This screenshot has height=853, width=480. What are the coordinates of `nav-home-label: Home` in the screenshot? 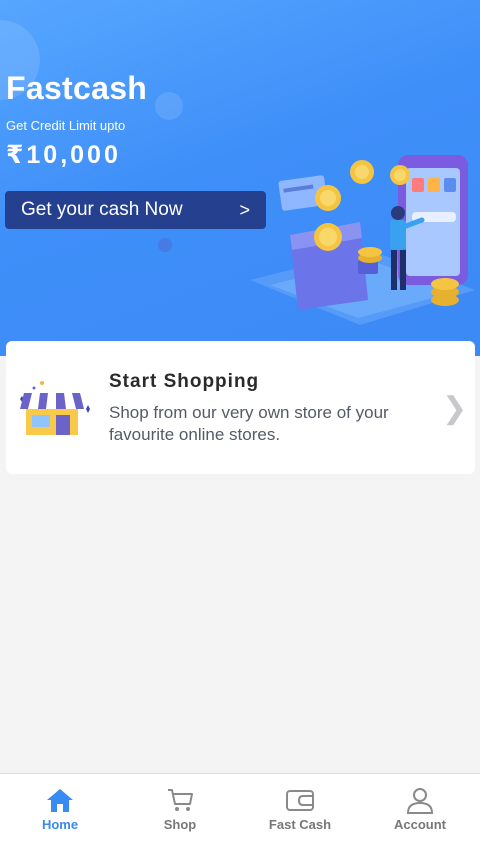 It's located at (60, 824).